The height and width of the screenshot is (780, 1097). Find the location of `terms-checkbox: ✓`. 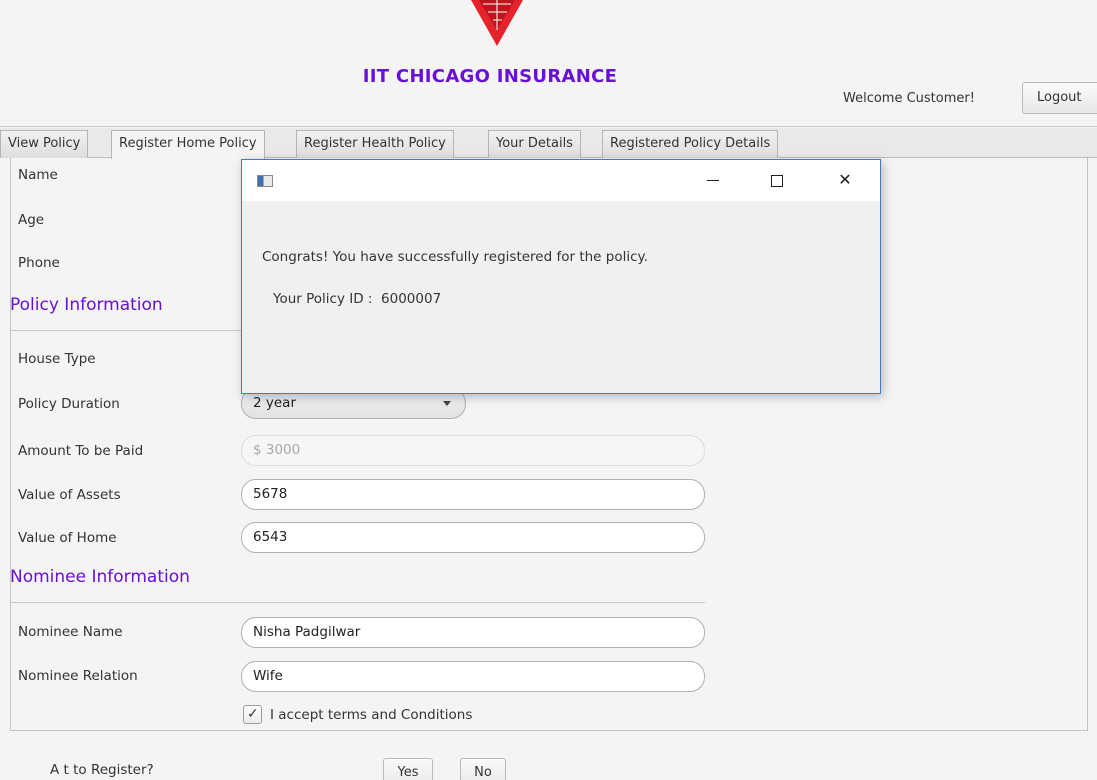

terms-checkbox: ✓ is located at coordinates (252, 714).